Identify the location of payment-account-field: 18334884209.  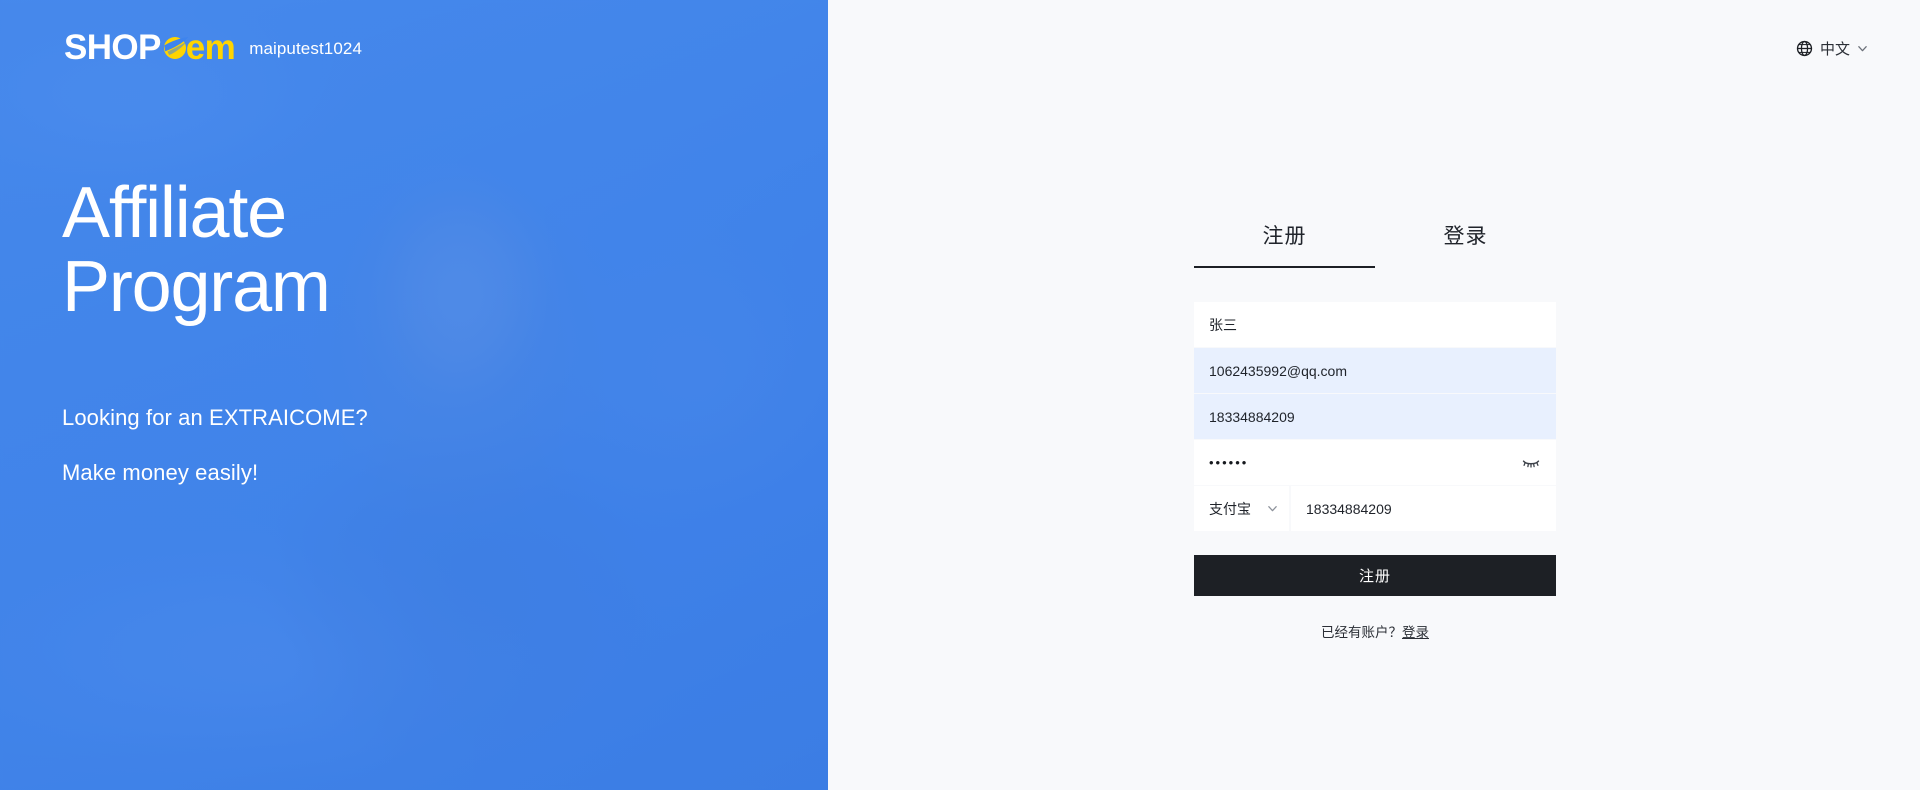
(1423, 508).